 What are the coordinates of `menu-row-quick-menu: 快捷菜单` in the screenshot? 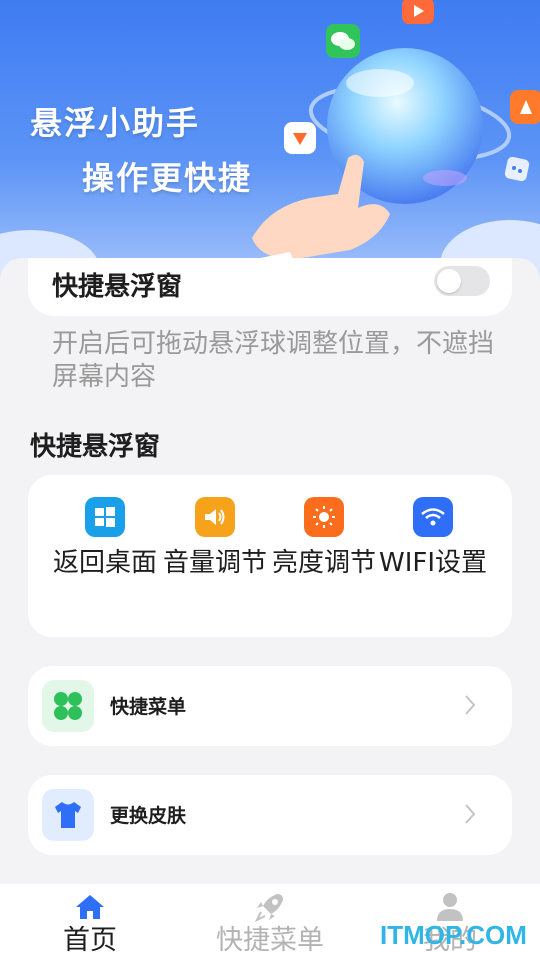 It's located at (270, 706).